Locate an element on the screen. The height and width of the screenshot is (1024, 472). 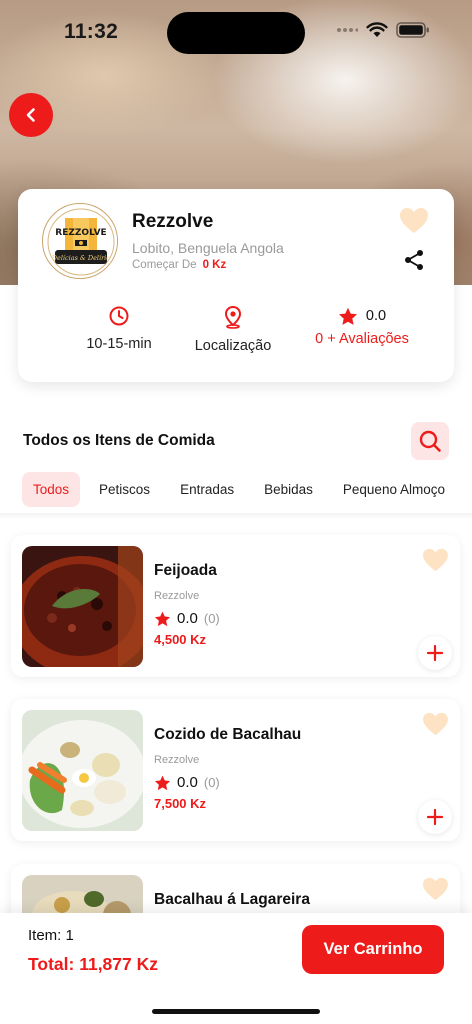
rating-value: 0.0 is located at coordinates (376, 316).